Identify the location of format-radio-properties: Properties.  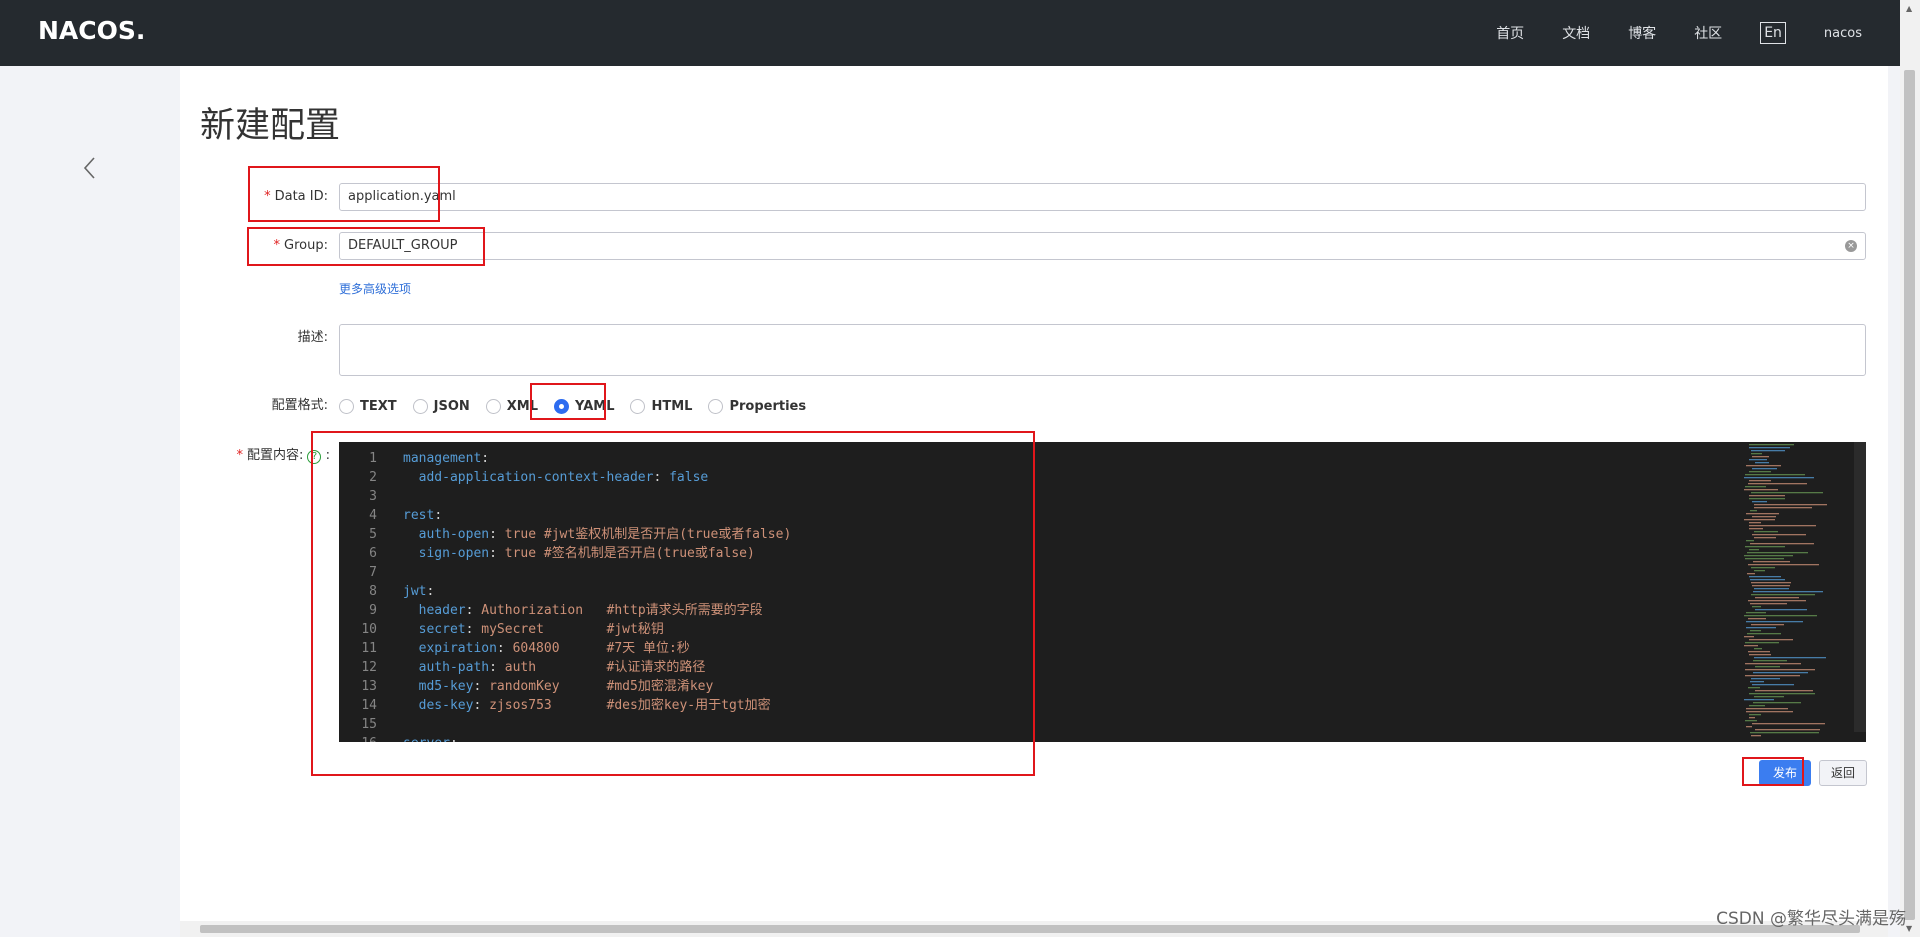
(757, 406).